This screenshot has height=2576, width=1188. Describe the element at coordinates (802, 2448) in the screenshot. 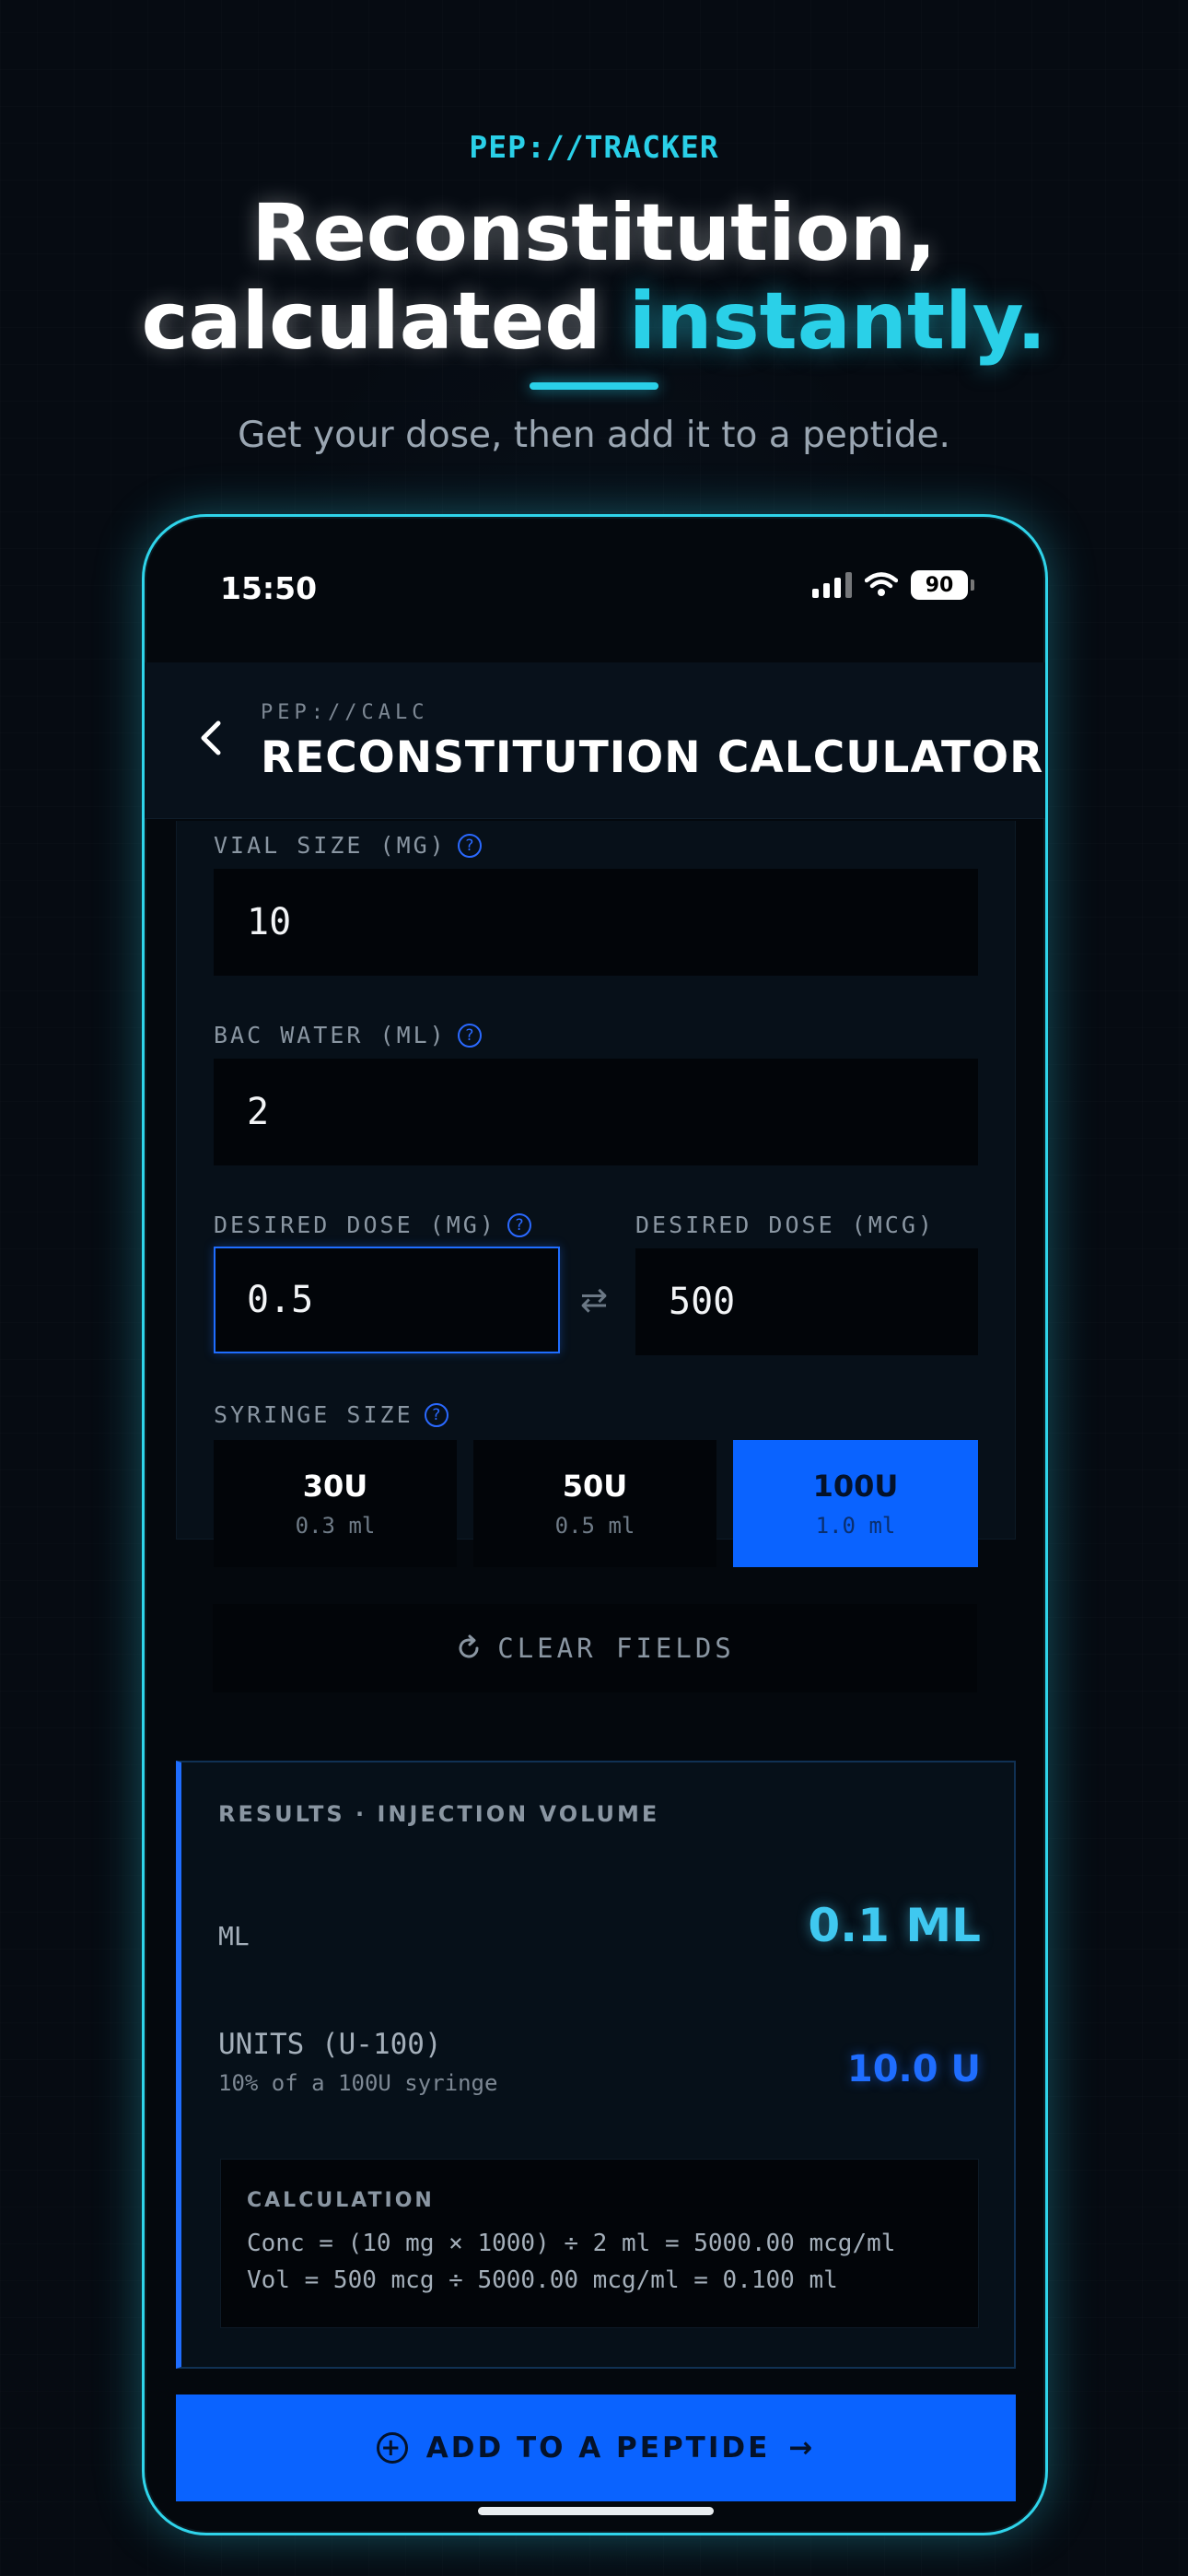

I see `arrow-right-icon: →` at that location.